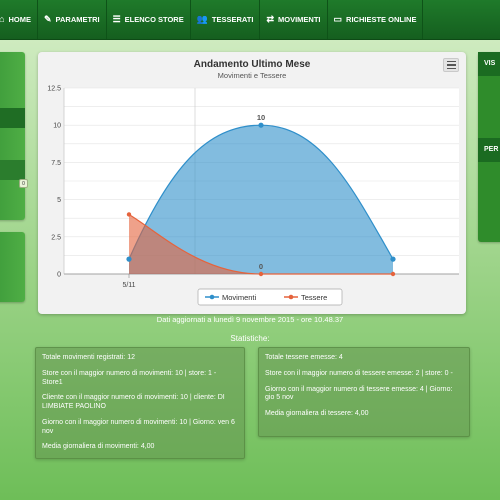 Image resolution: width=500 pixels, height=500 pixels. I want to click on nav-home-label: HOME, so click(20, 19).